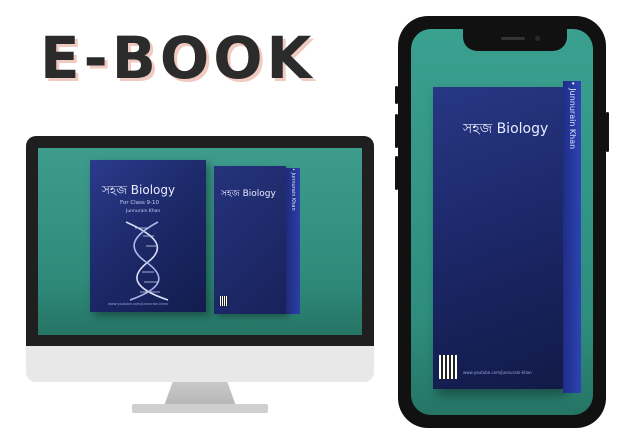 This screenshot has height=446, width=640. What do you see at coordinates (248, 194) in the screenshot?
I see `book-second-title: সহজ Biology` at bounding box center [248, 194].